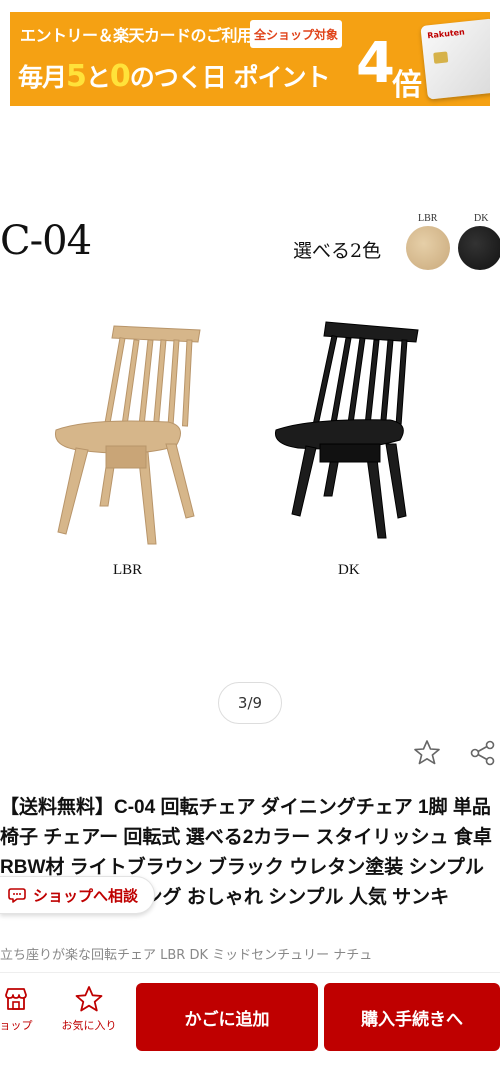 The height and width of the screenshot is (1080, 500). Describe the element at coordinates (412, 1017) in the screenshot. I see `checkout-button: 購入手続きへ` at that location.